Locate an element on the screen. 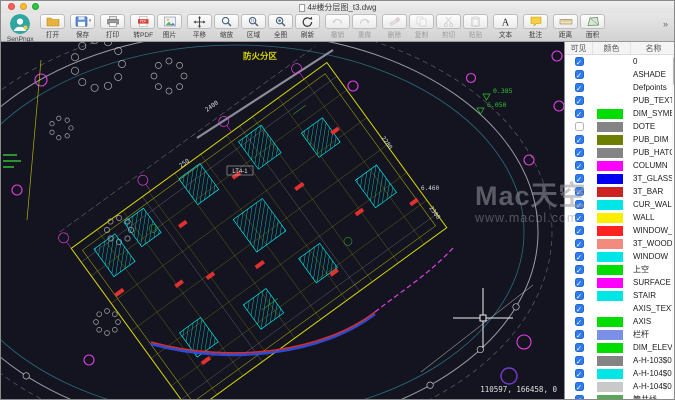 The width and height of the screenshot is (675, 400). toolbar-button-text: A is located at coordinates (506, 21).